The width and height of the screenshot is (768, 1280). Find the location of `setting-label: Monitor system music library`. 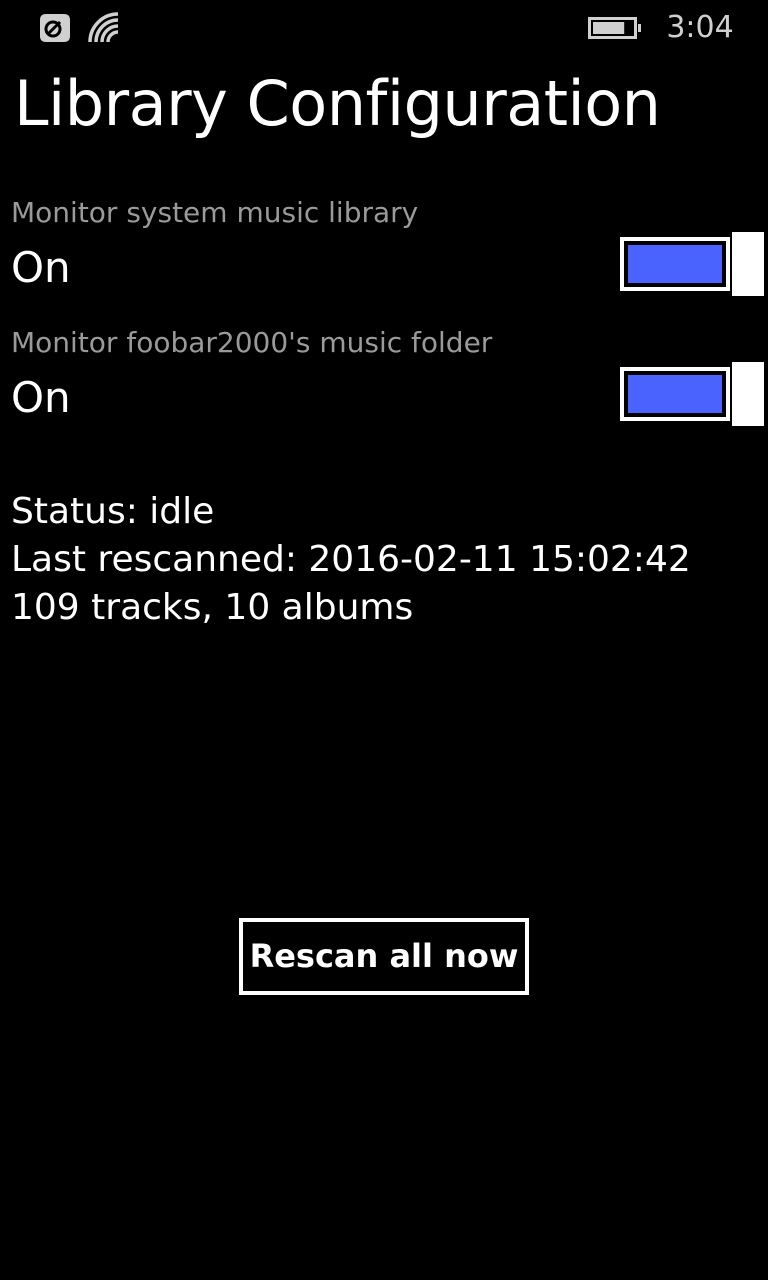

setting-label: Monitor system music library is located at coordinates (215, 212).